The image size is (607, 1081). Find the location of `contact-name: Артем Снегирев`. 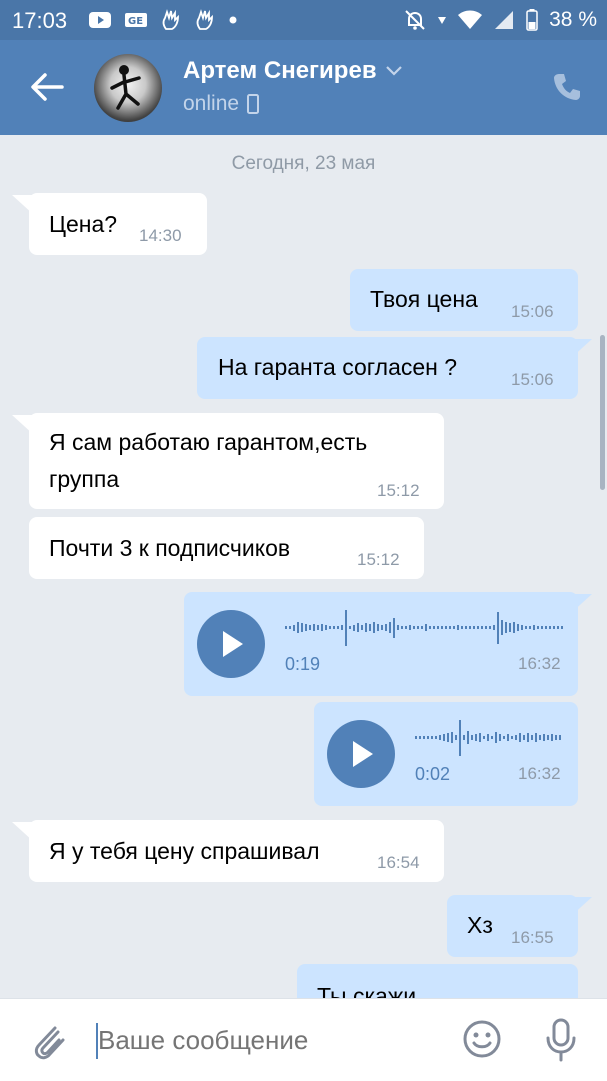

contact-name: Артем Снегирев is located at coordinates (293, 71).